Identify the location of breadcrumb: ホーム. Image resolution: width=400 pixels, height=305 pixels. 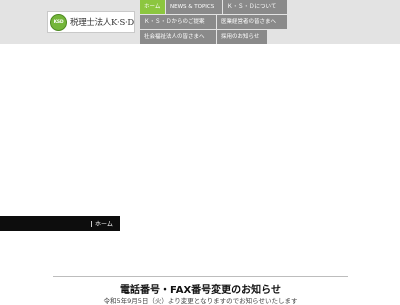
(60, 223).